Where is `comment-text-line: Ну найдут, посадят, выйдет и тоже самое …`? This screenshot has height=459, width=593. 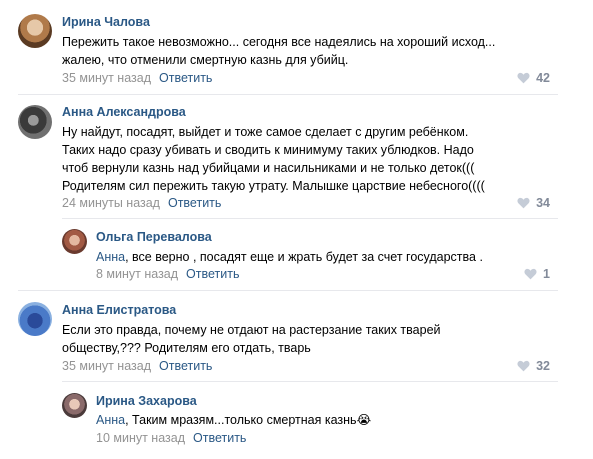
comment-text-line: Ну найдут, посадят, выйдет и тоже самое … is located at coordinates (265, 132).